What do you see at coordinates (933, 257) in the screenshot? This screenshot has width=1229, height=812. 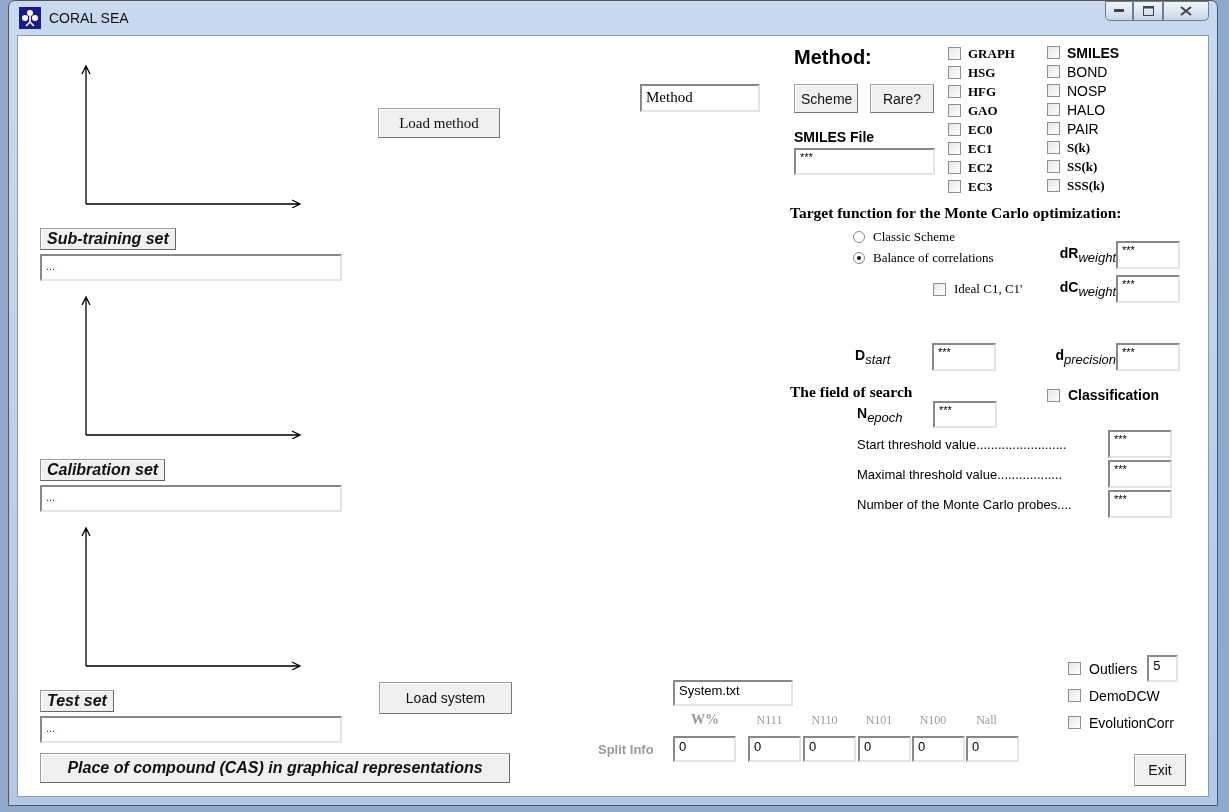 I see `radio-label: Balance of correlations` at bounding box center [933, 257].